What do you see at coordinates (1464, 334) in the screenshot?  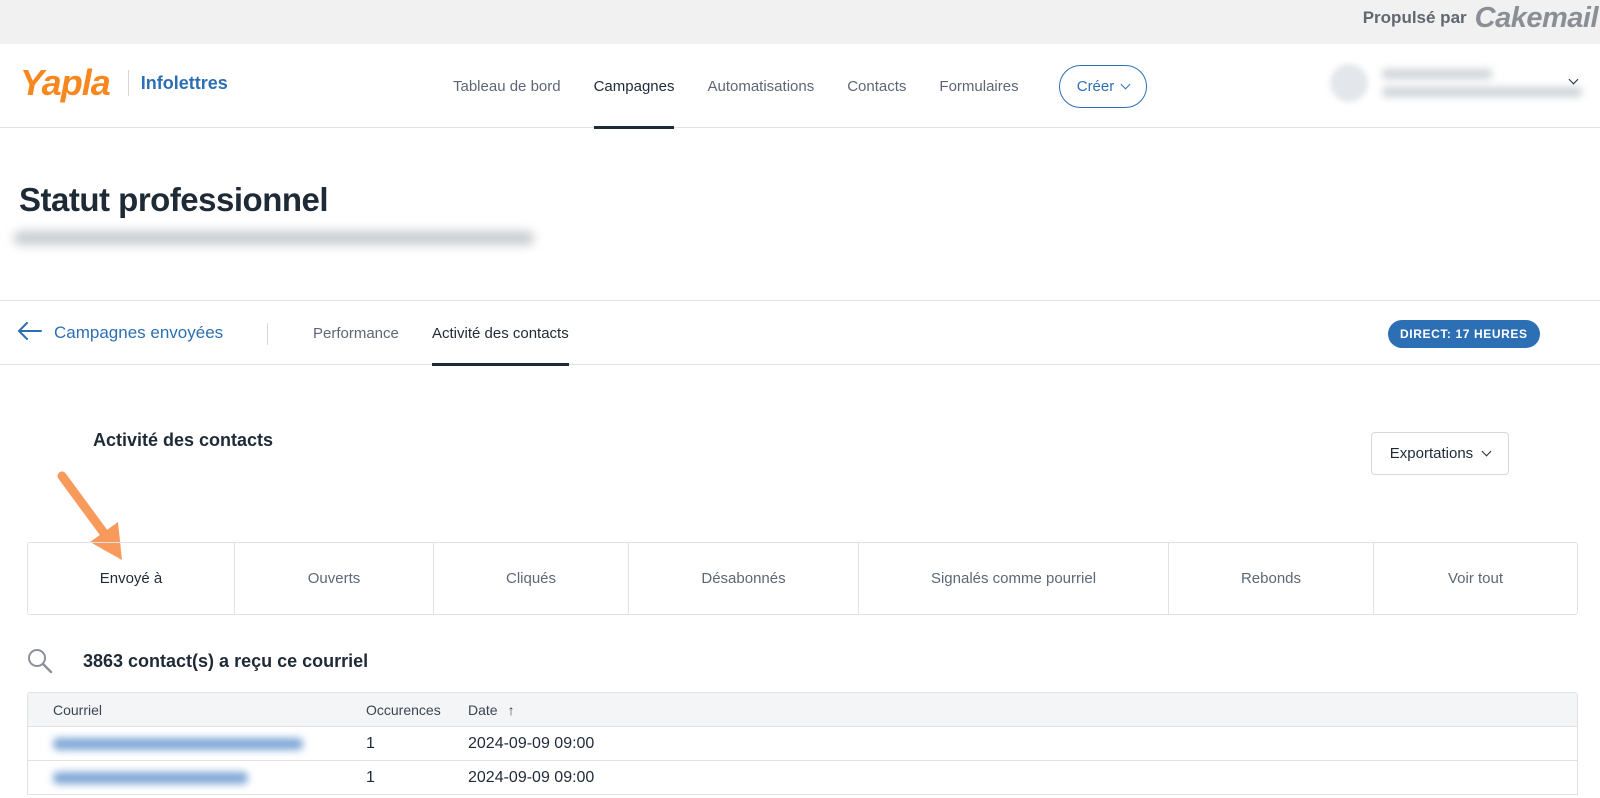 I see `live-status-badge: DIRECT: 17 HEURES` at bounding box center [1464, 334].